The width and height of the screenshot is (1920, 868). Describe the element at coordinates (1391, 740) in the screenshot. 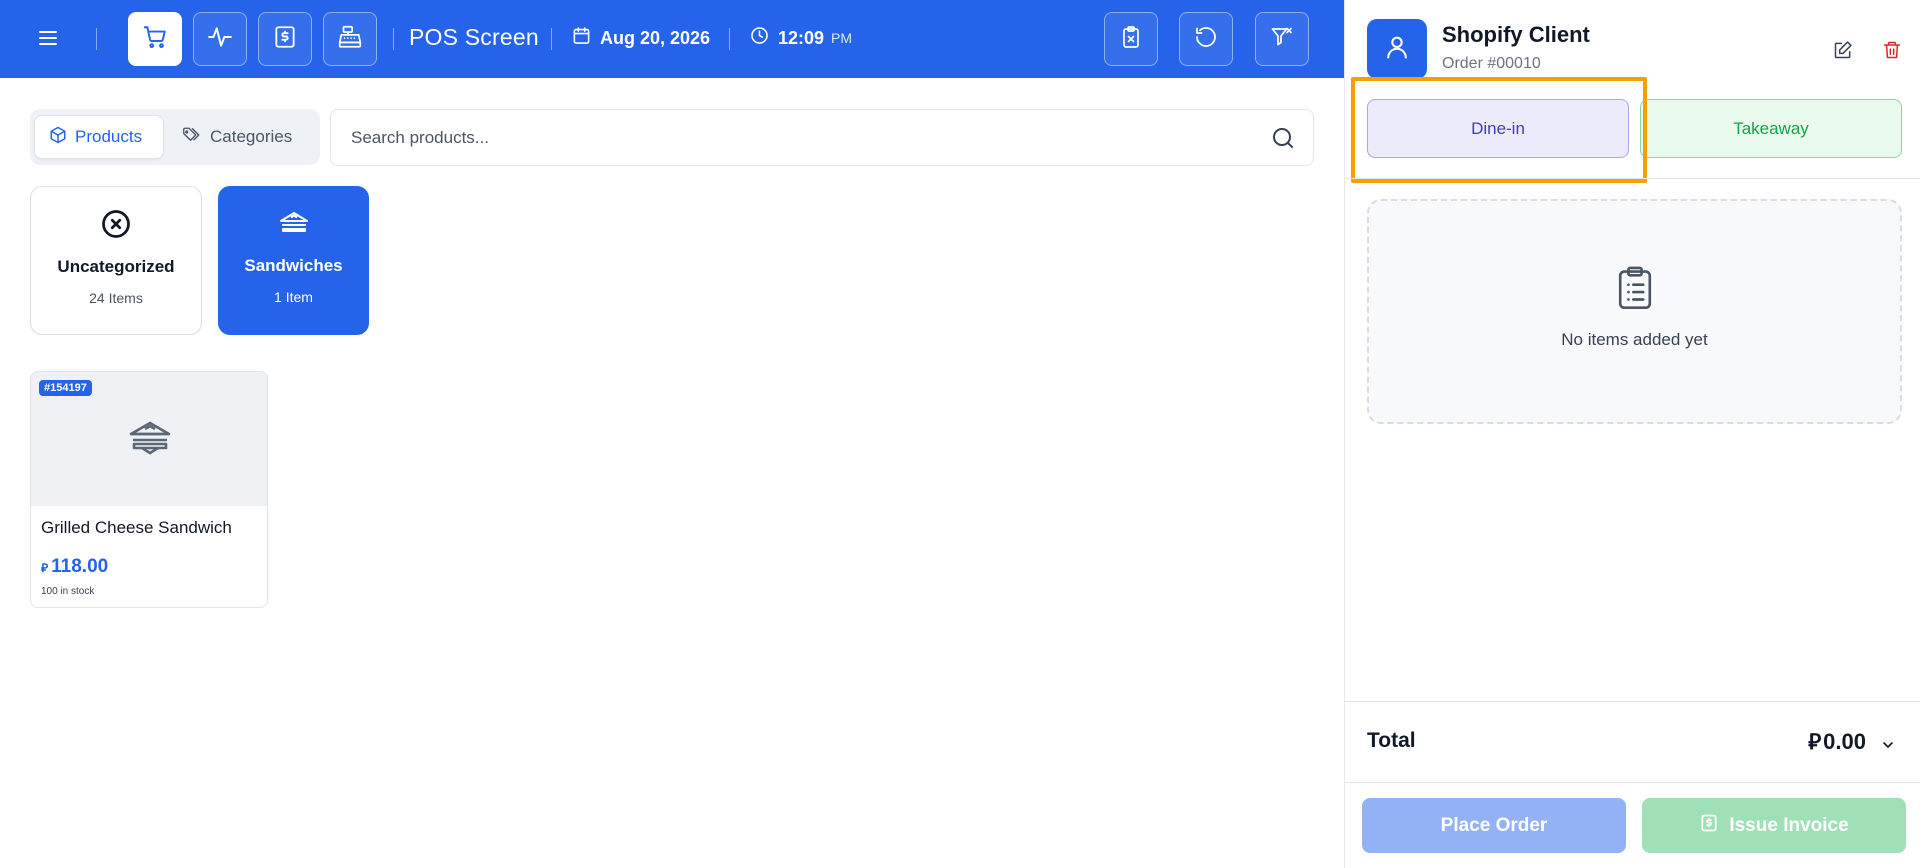

I see `total-label: Total` at that location.